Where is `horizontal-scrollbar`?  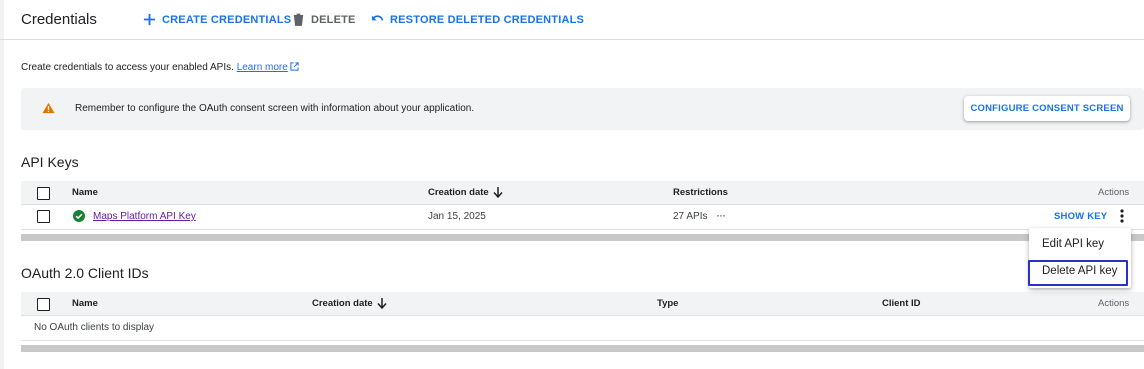 horizontal-scrollbar is located at coordinates (582, 237).